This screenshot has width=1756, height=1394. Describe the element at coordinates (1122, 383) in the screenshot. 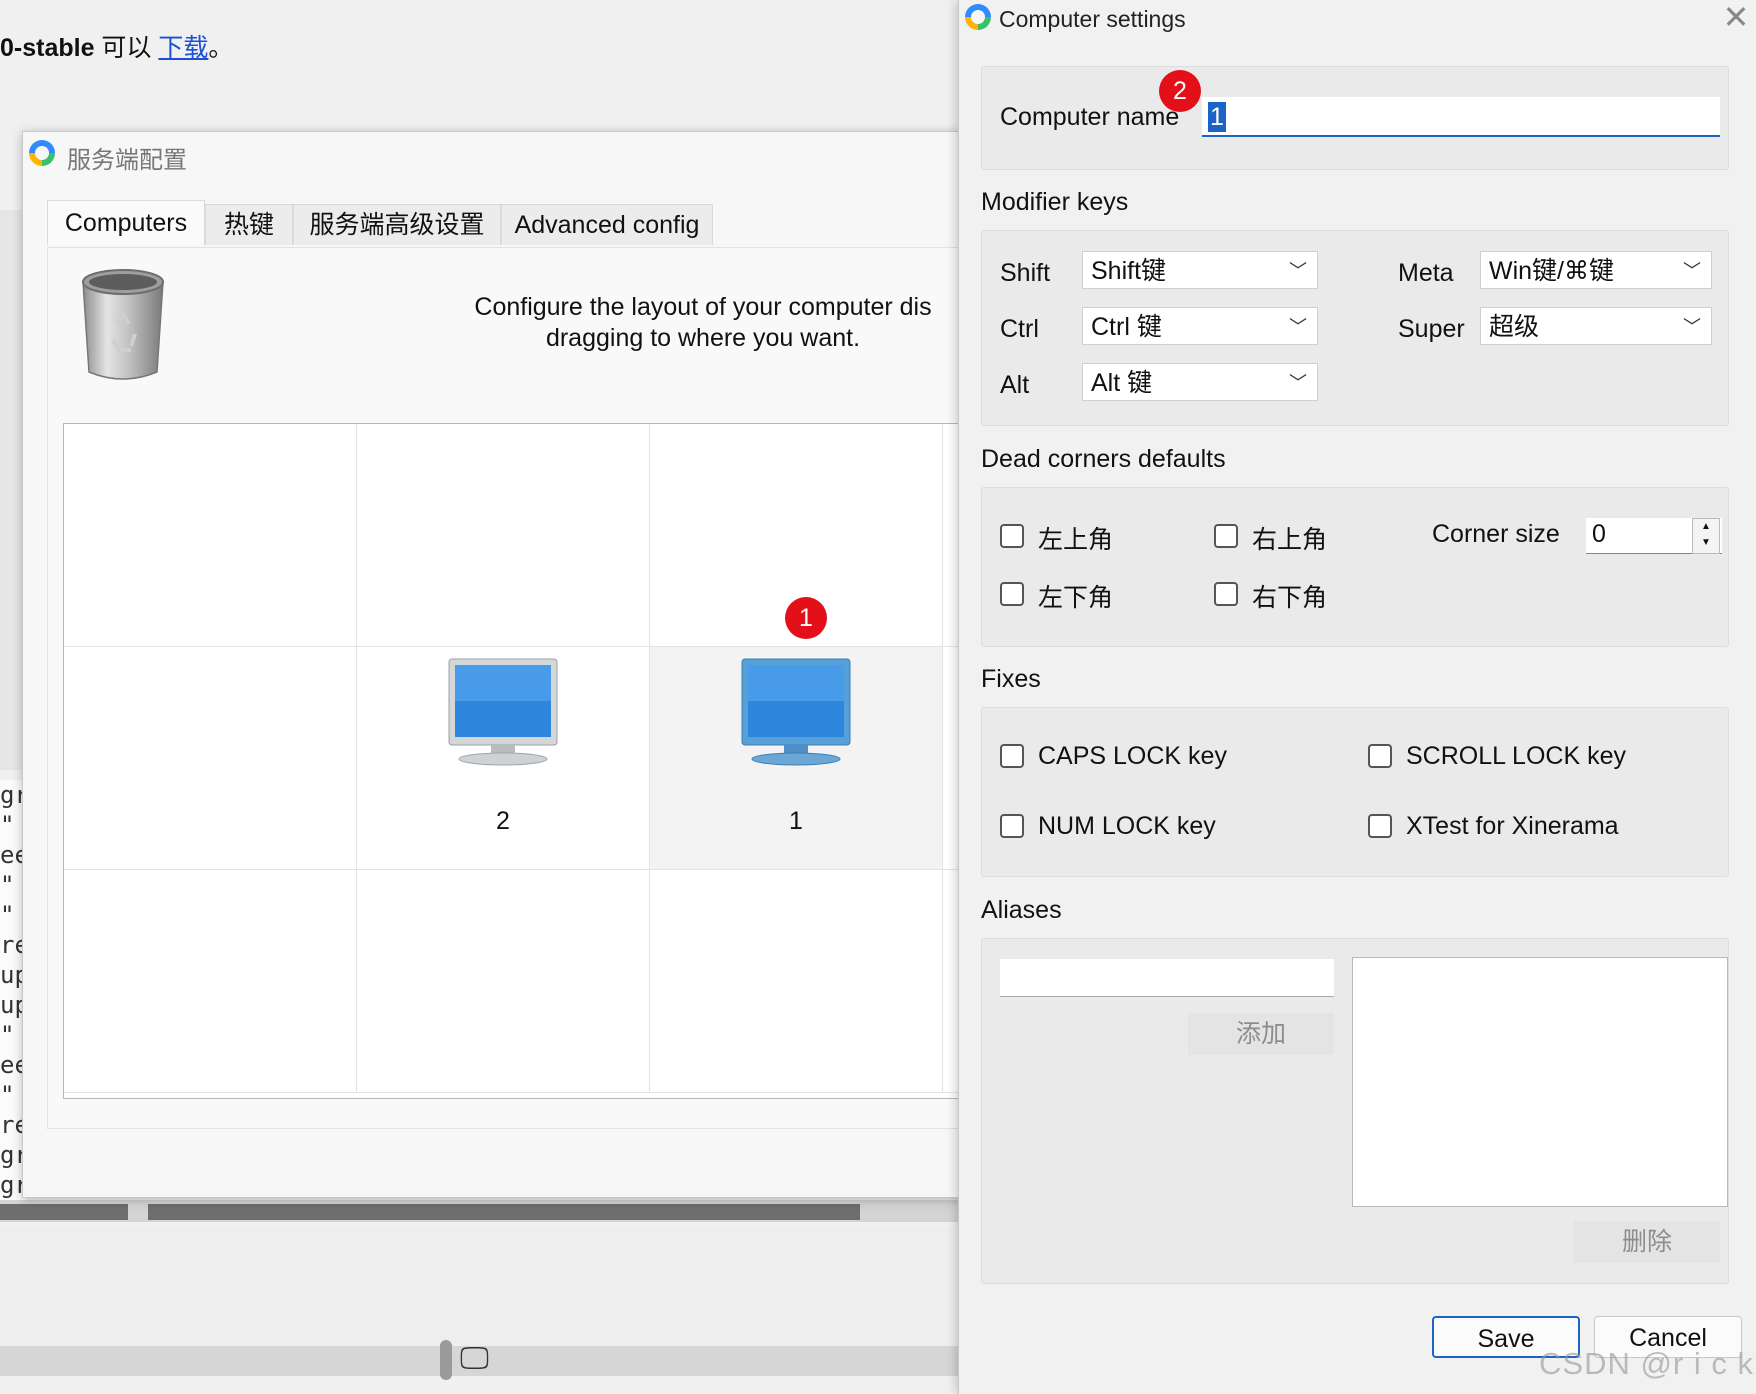

I see `alt-value: Alt 键` at that location.